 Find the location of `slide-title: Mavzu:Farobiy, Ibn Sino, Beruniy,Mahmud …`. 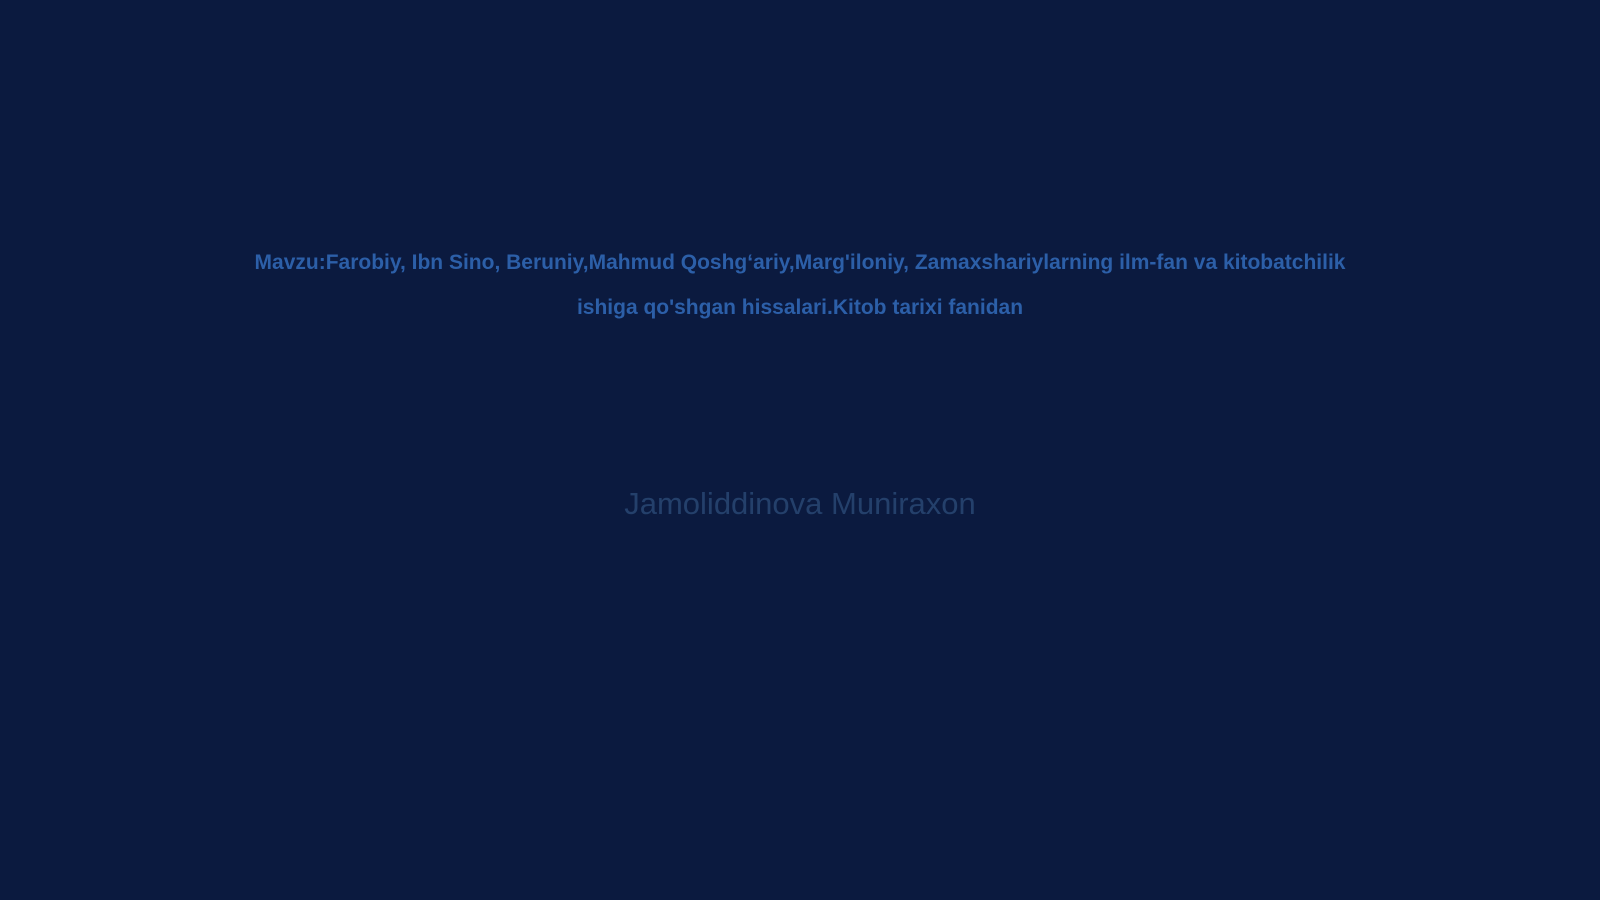

slide-title: Mavzu:Farobiy, Ibn Sino, Beruniy,Mahmud … is located at coordinates (800, 285).